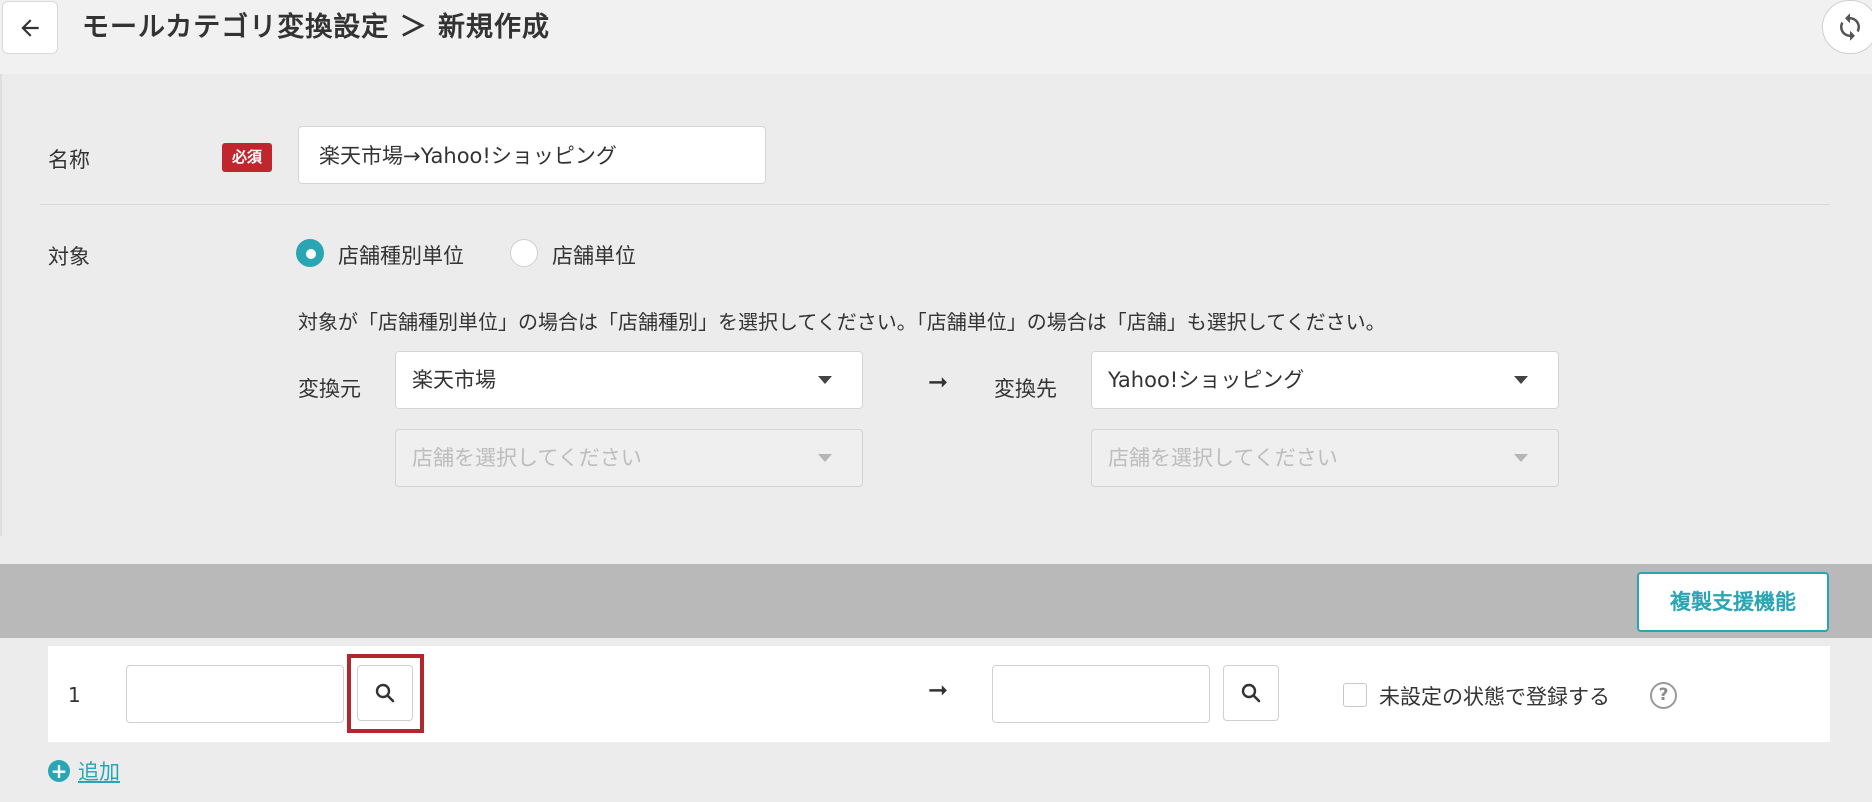  Describe the element at coordinates (938, 382) in the screenshot. I see `convert-arrow: ➞` at that location.